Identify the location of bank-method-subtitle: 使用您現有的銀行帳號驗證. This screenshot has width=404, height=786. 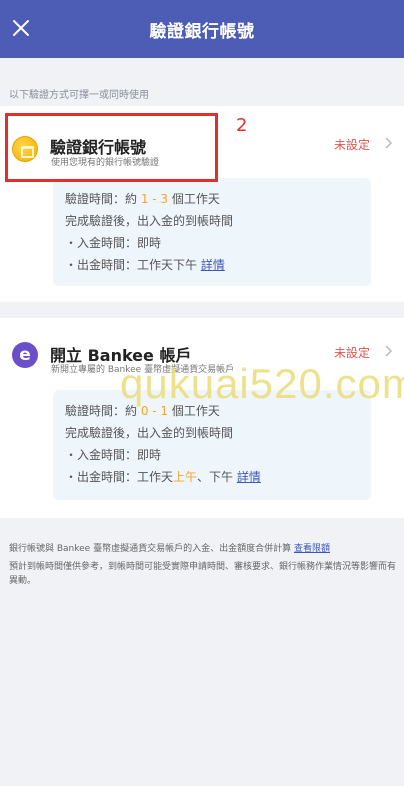
(105, 163).